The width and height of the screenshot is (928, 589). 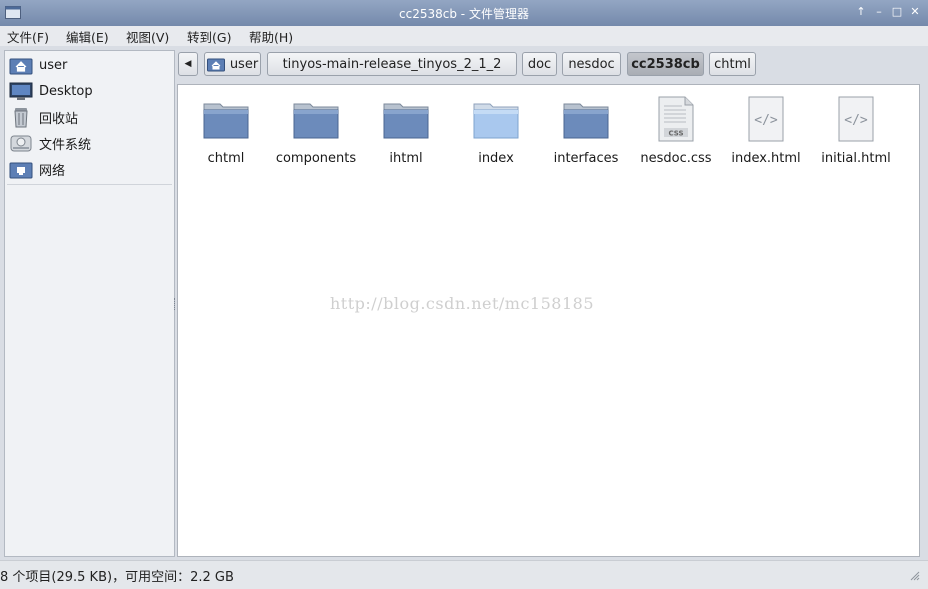 I want to click on breadcrumb-cc2538cb: cc2538cb, so click(x=665, y=64).